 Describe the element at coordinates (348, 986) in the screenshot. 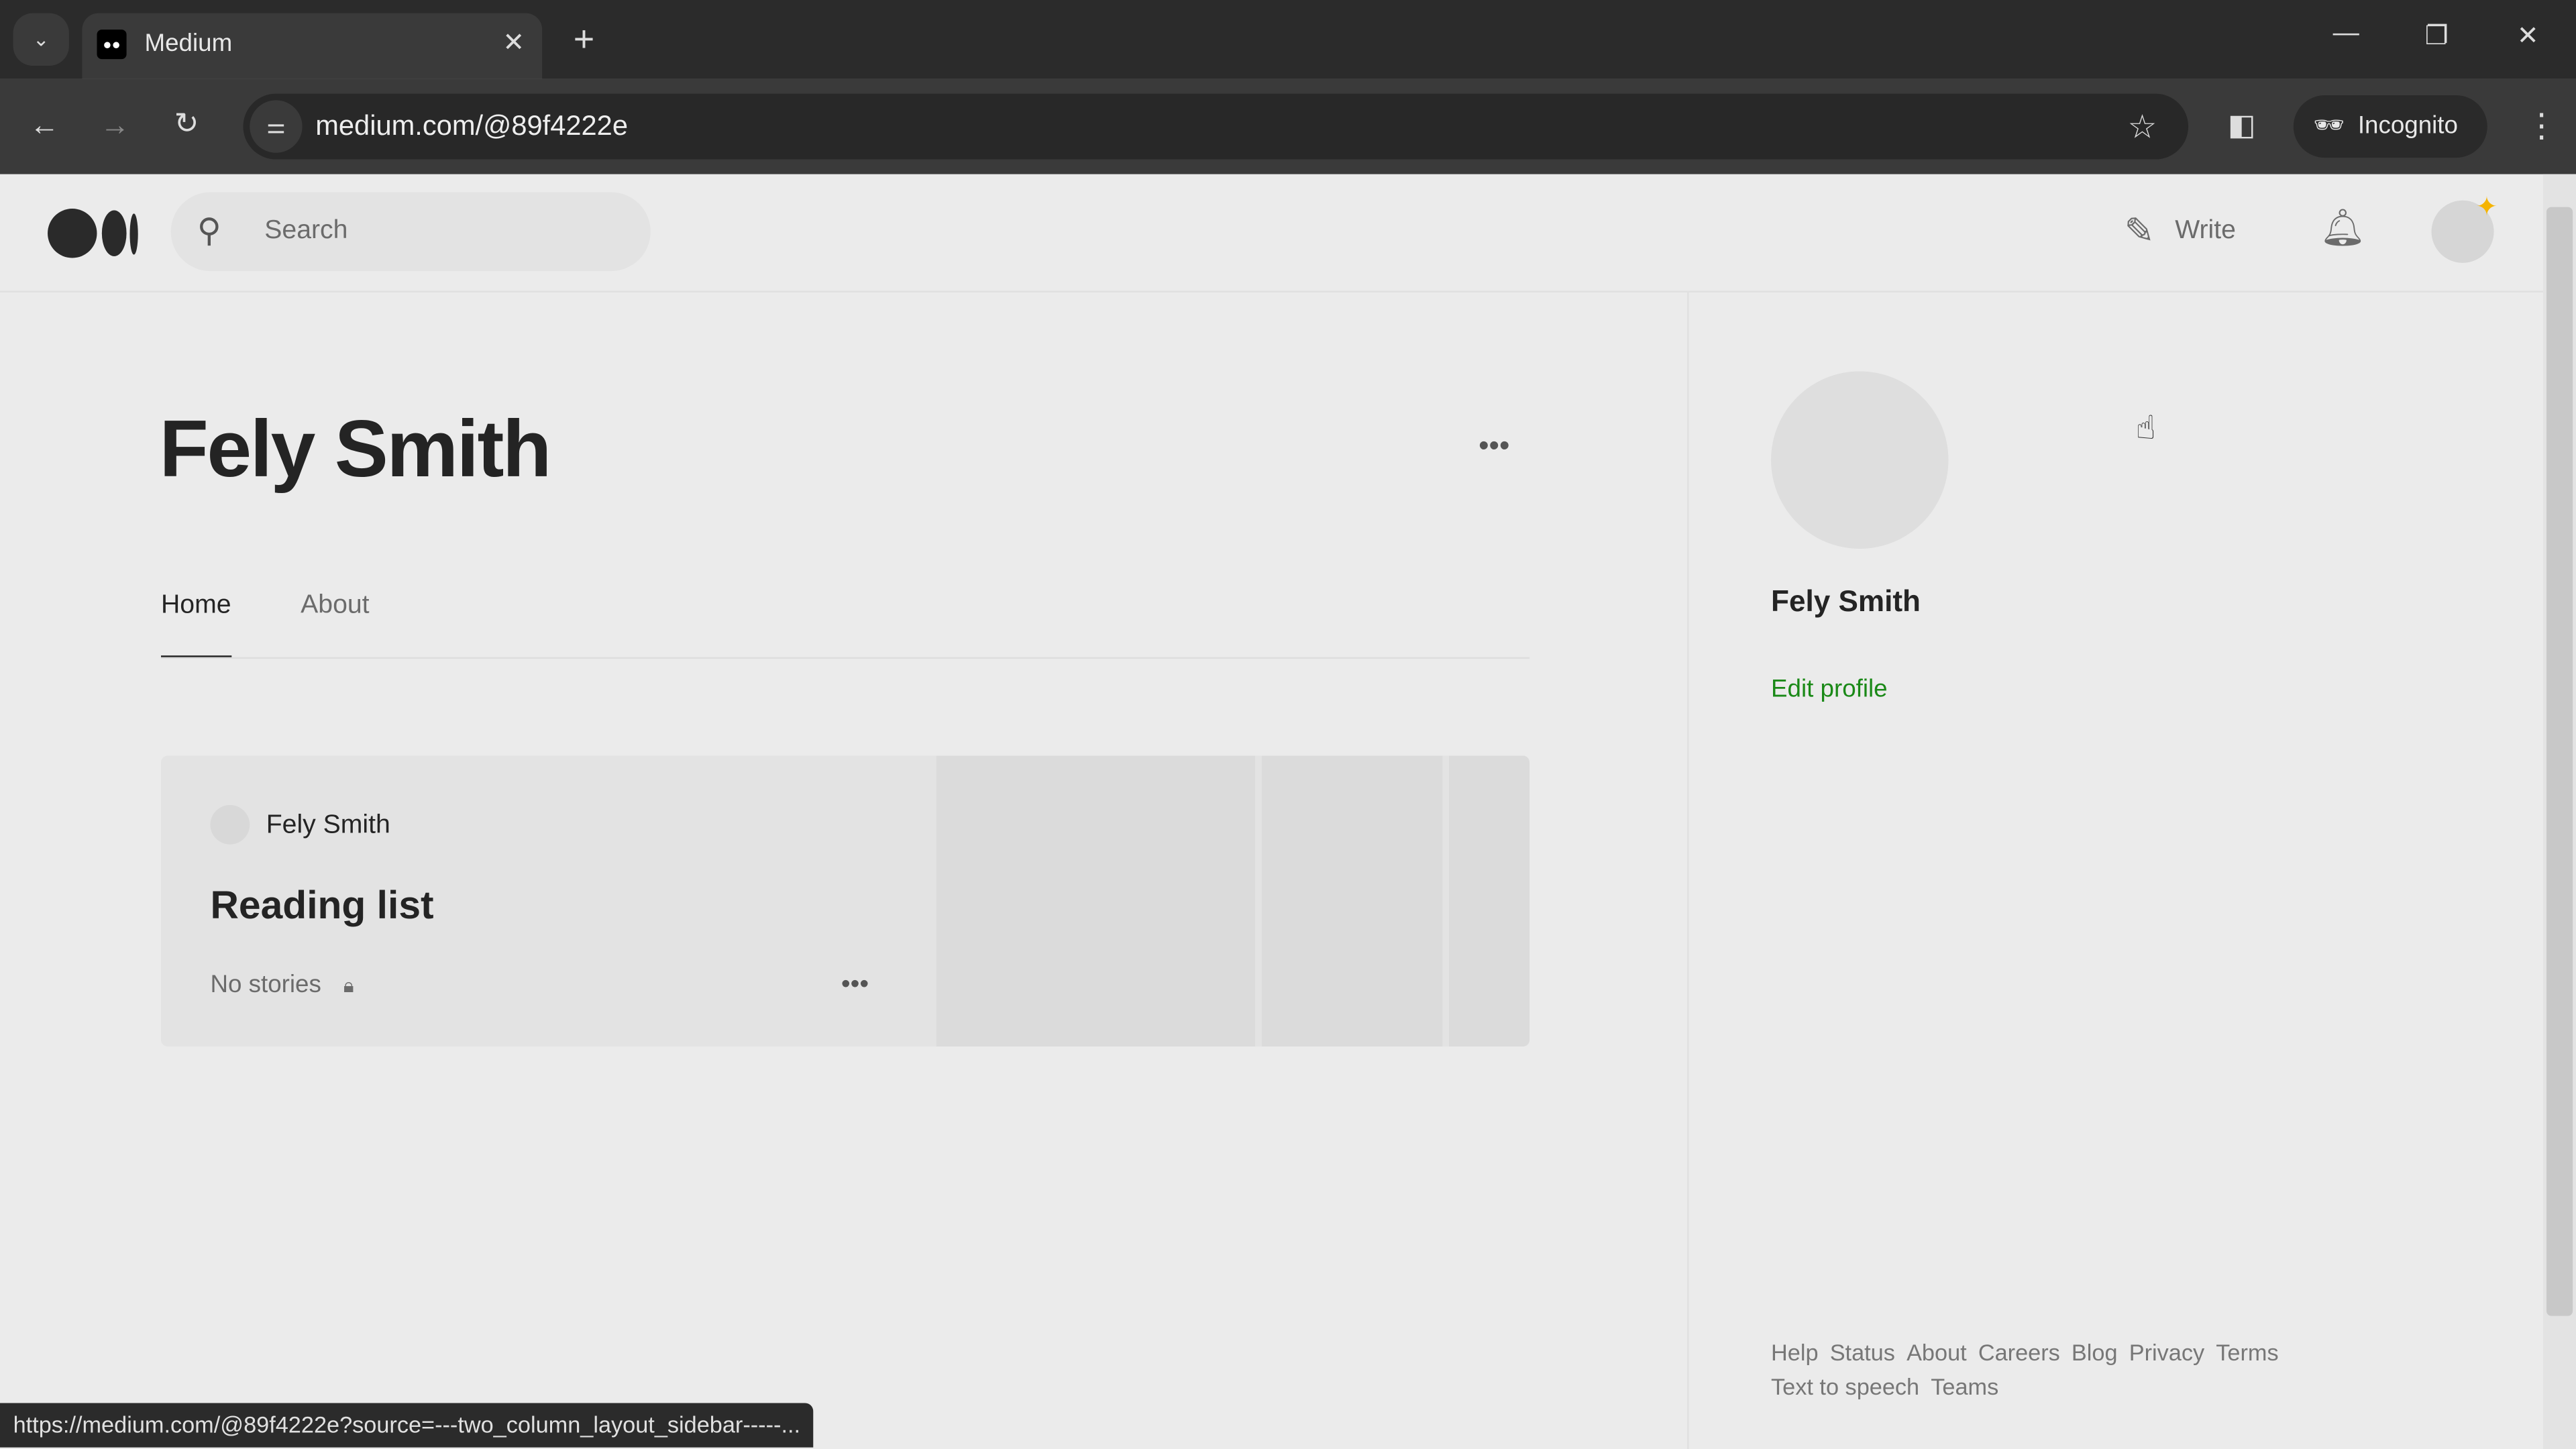

I see `lock-icon: 🔒︎` at that location.